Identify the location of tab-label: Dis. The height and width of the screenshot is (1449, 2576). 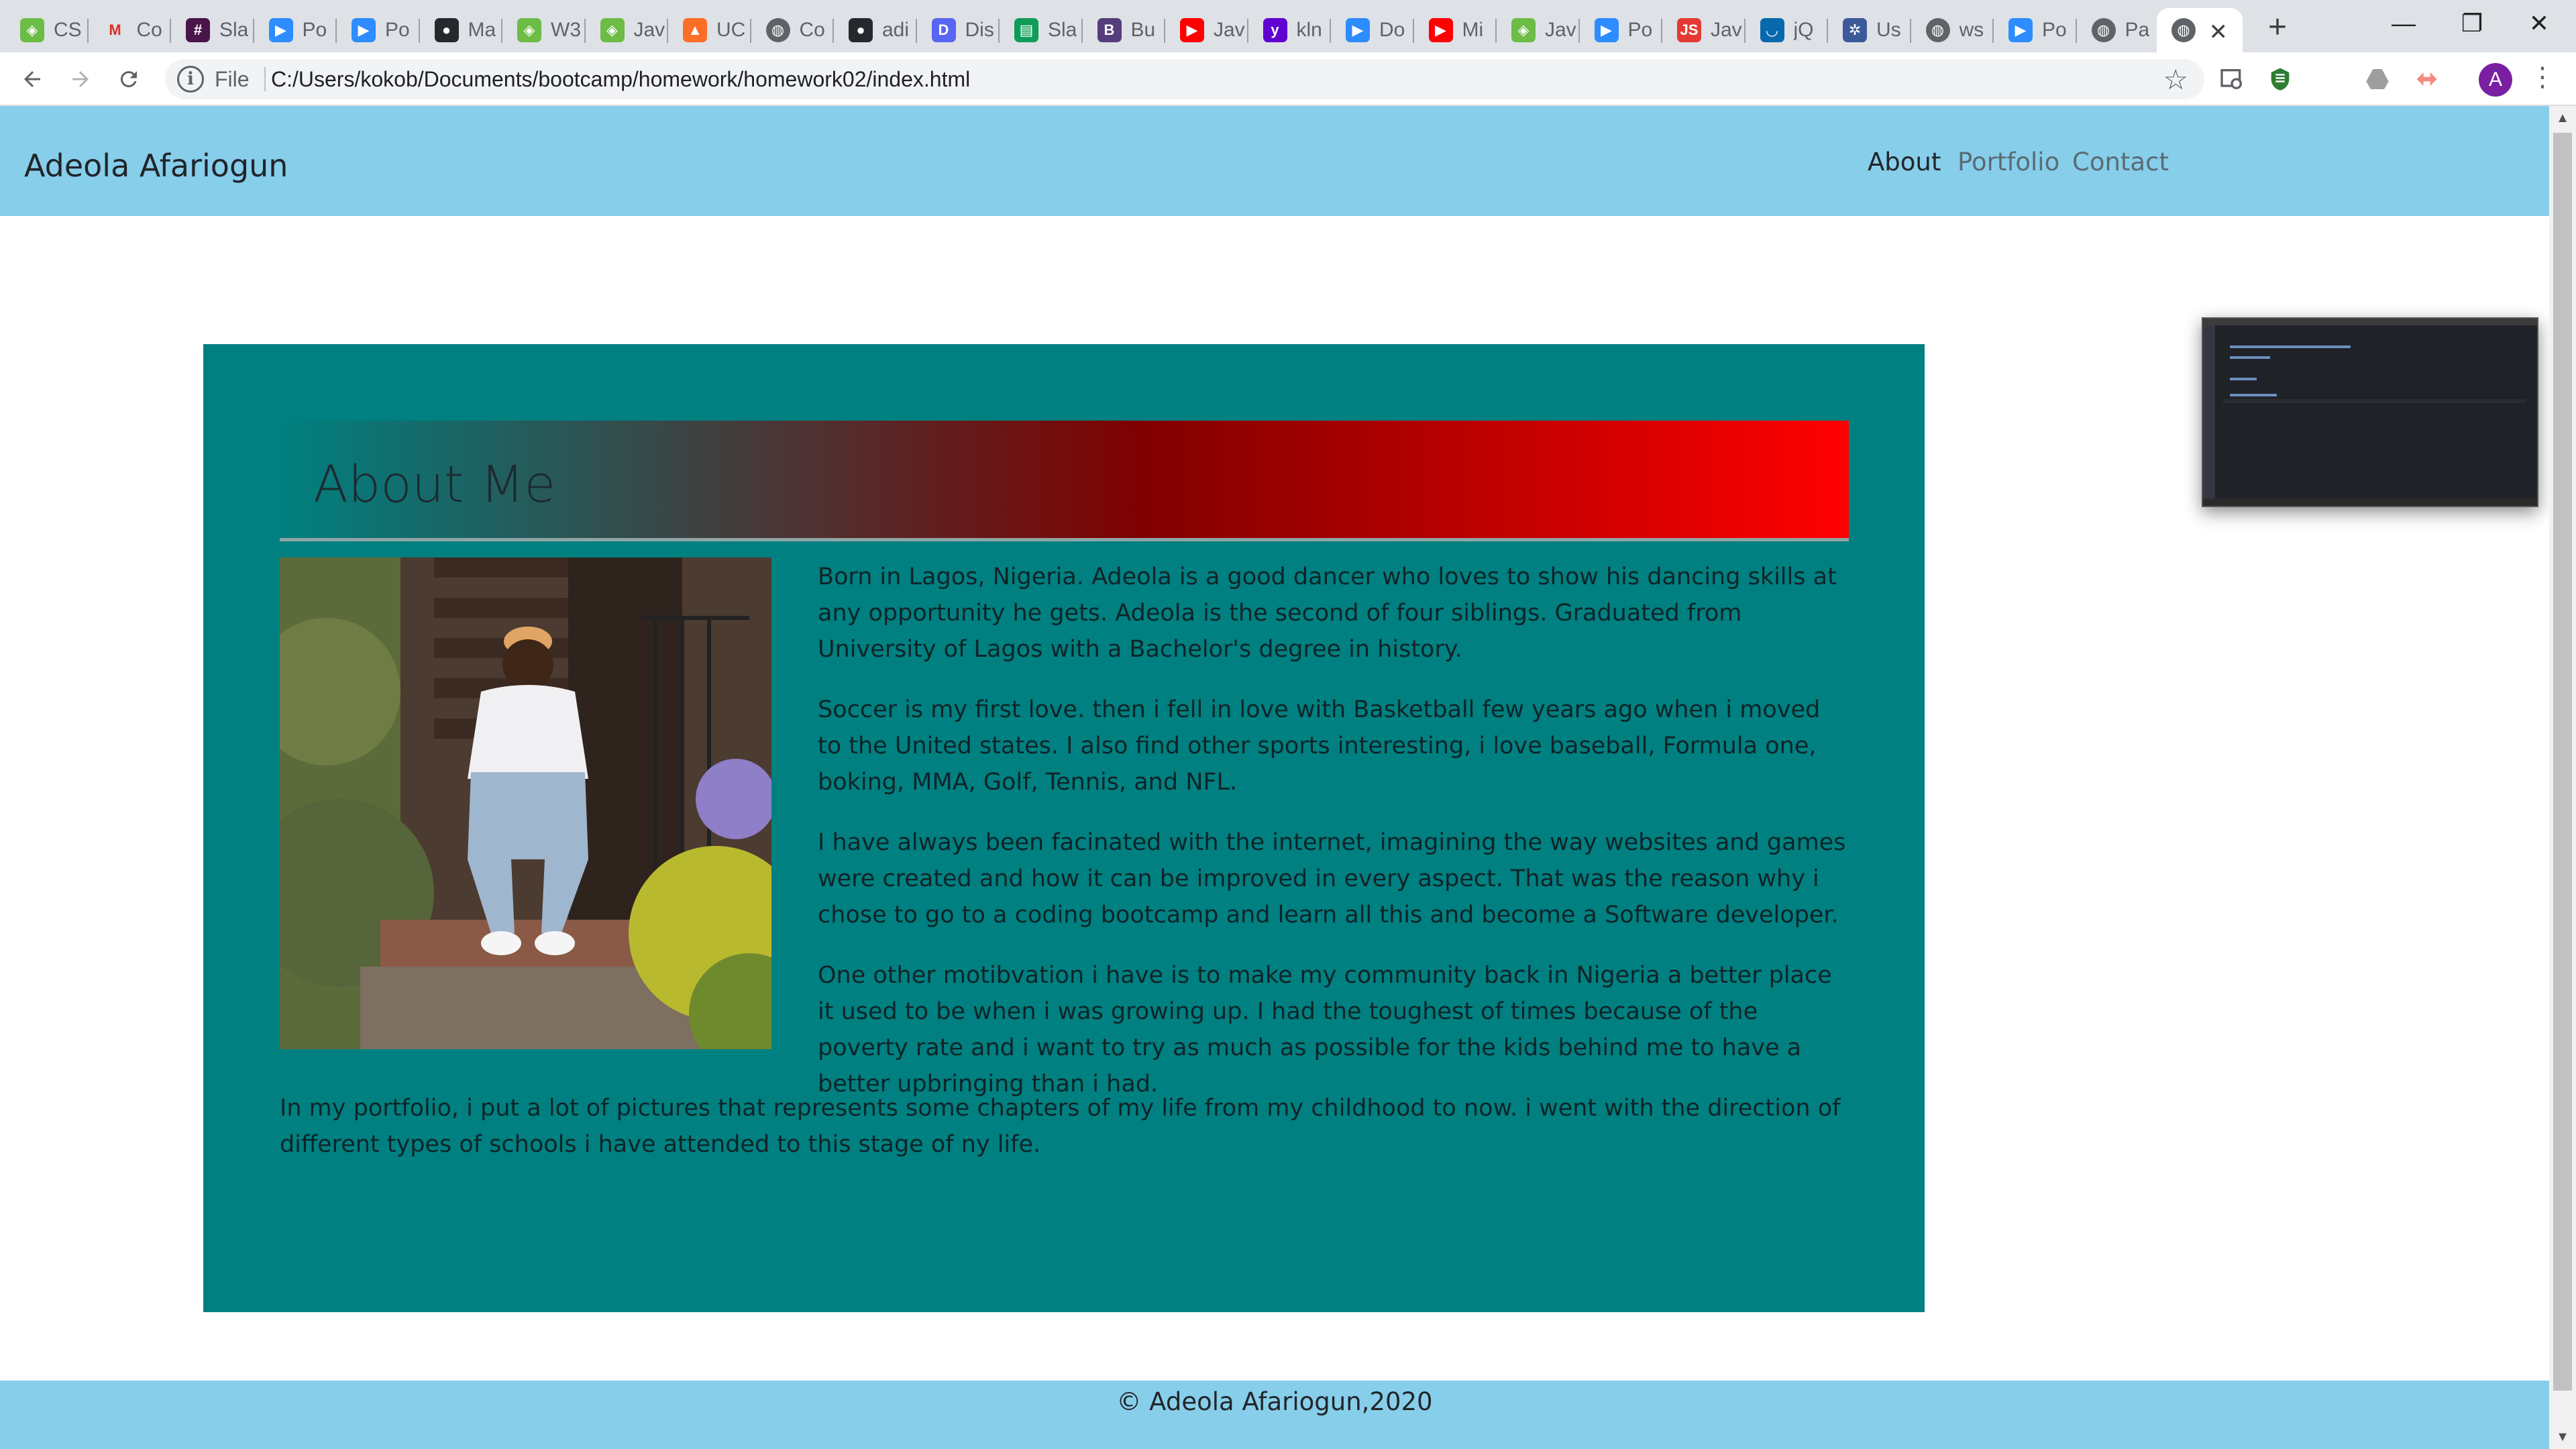
(979, 30).